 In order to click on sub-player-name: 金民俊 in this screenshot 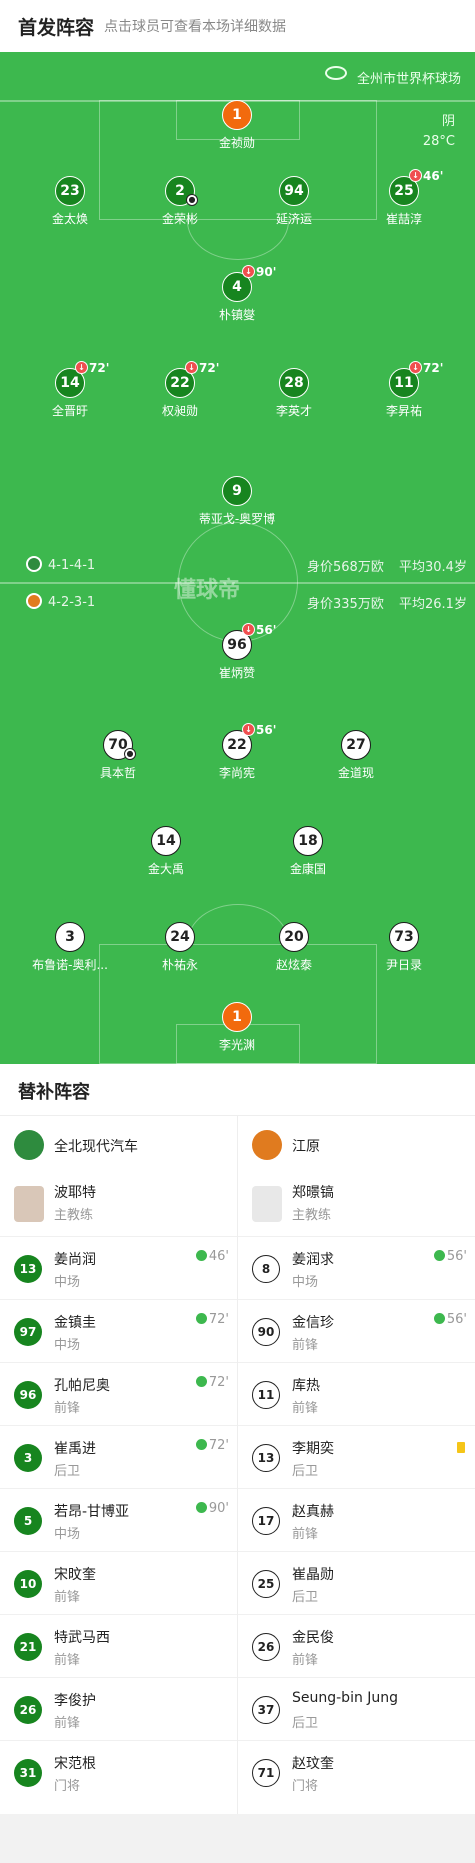, I will do `click(313, 1638)`.